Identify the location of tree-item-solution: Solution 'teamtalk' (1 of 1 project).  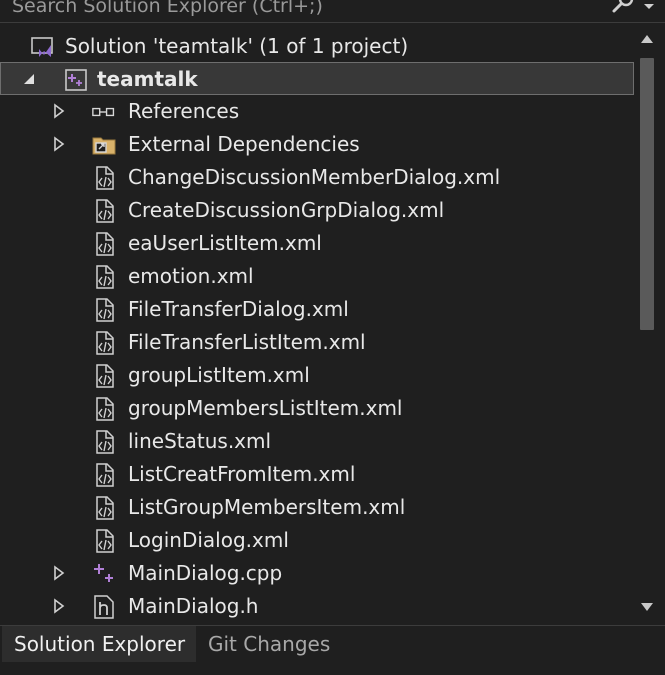
(317, 46).